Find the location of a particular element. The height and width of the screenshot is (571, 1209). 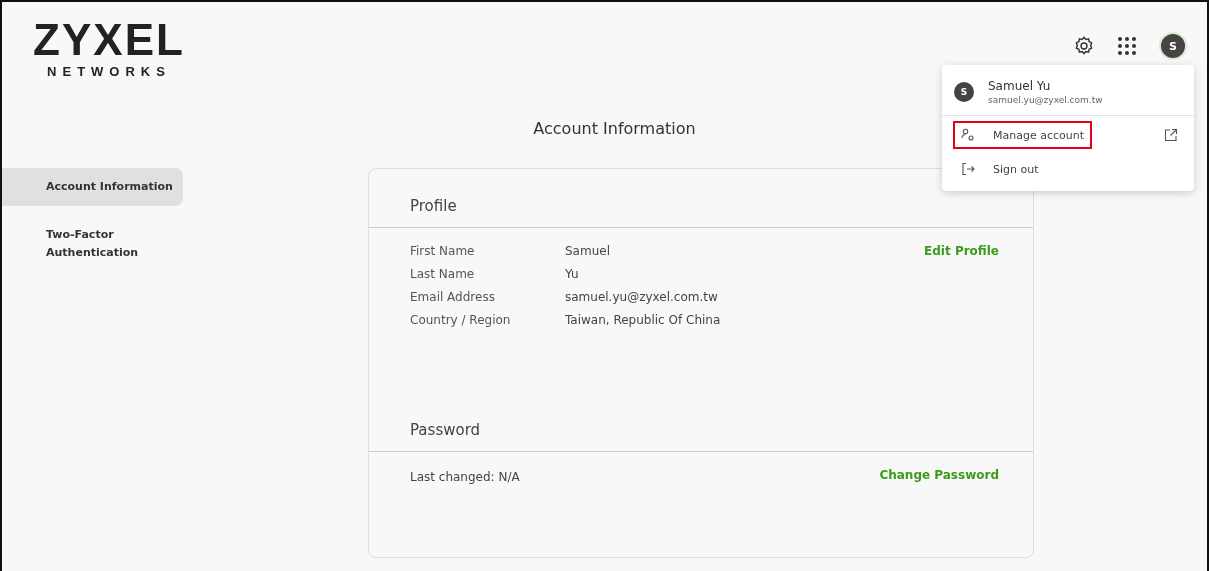

field-value: Yu is located at coordinates (572, 274).